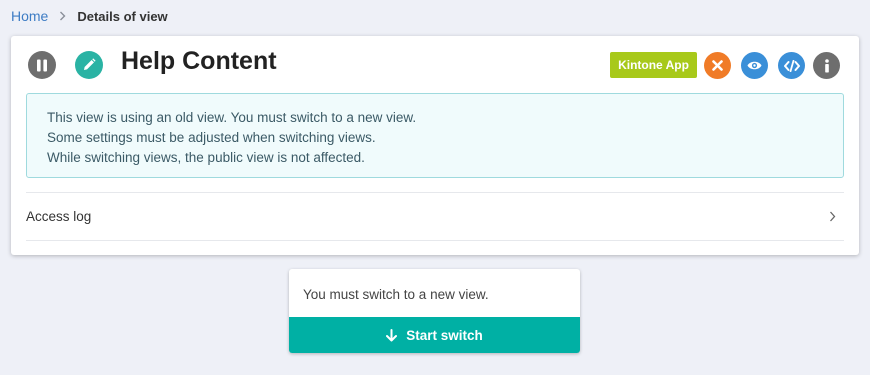 The width and height of the screenshot is (870, 375). Describe the element at coordinates (59, 216) in the screenshot. I see `access-log-label: Access log` at that location.